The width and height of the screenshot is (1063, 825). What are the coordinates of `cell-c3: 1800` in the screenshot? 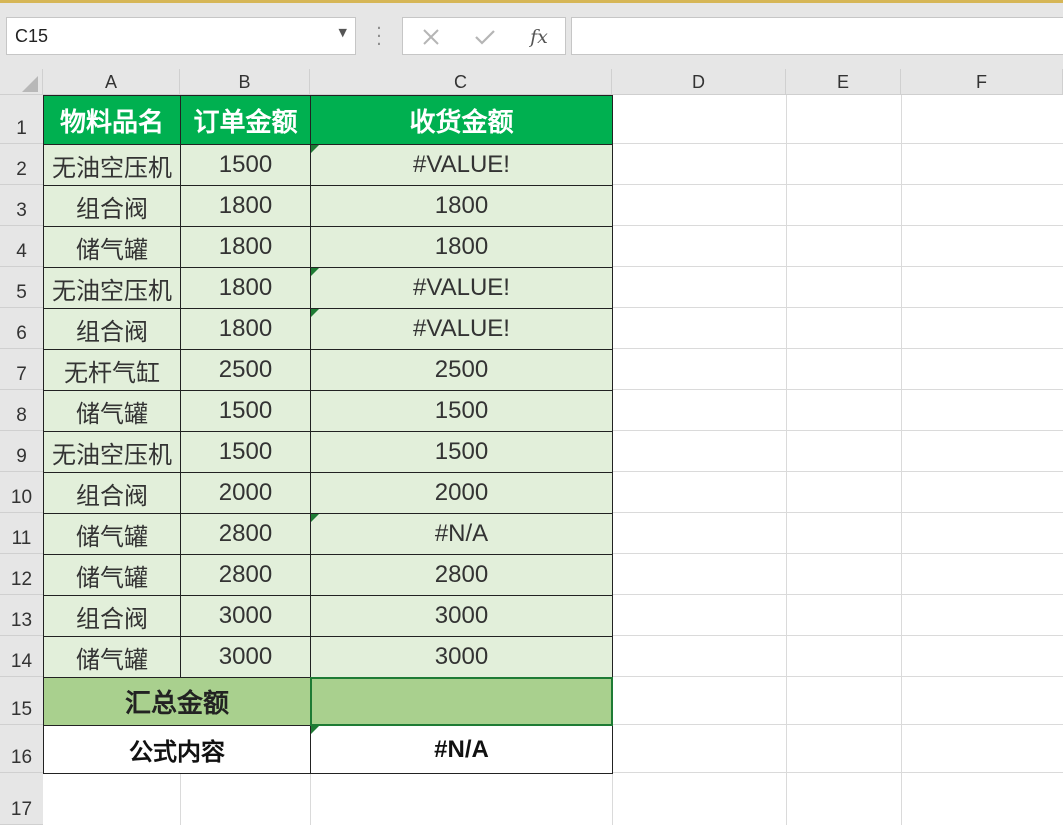 It's located at (461, 206).